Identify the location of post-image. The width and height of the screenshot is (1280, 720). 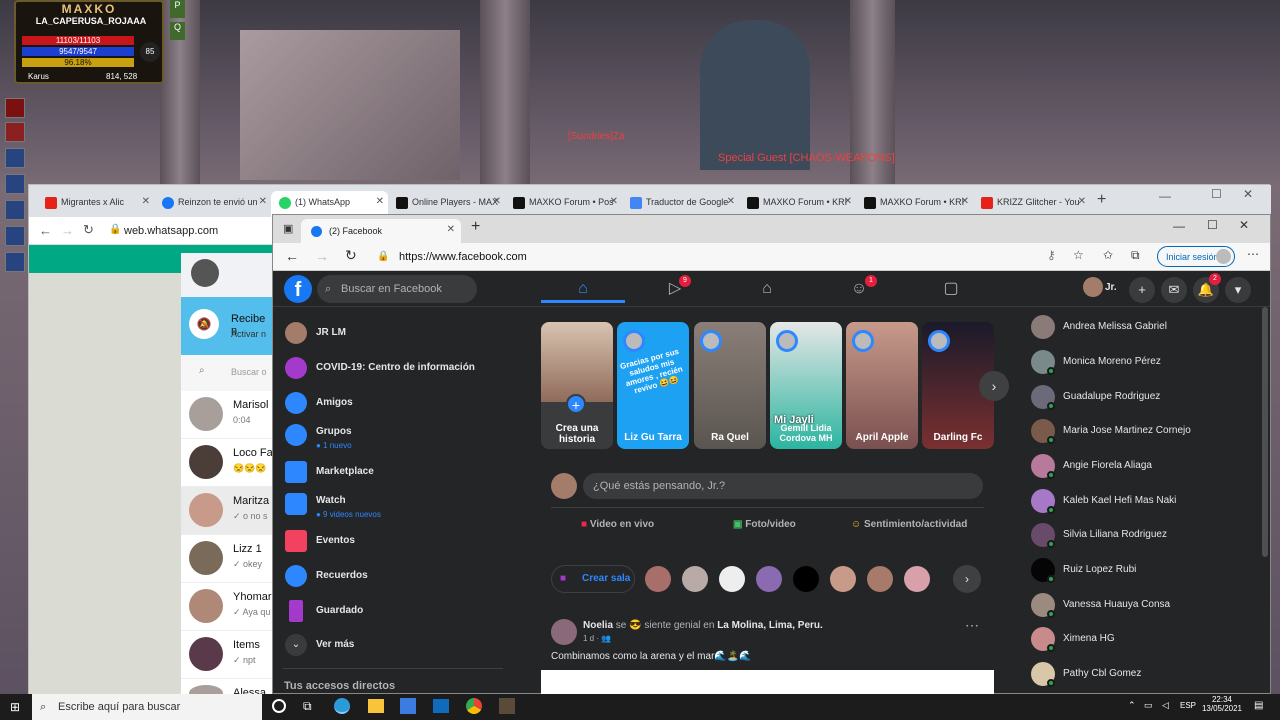
(767, 682).